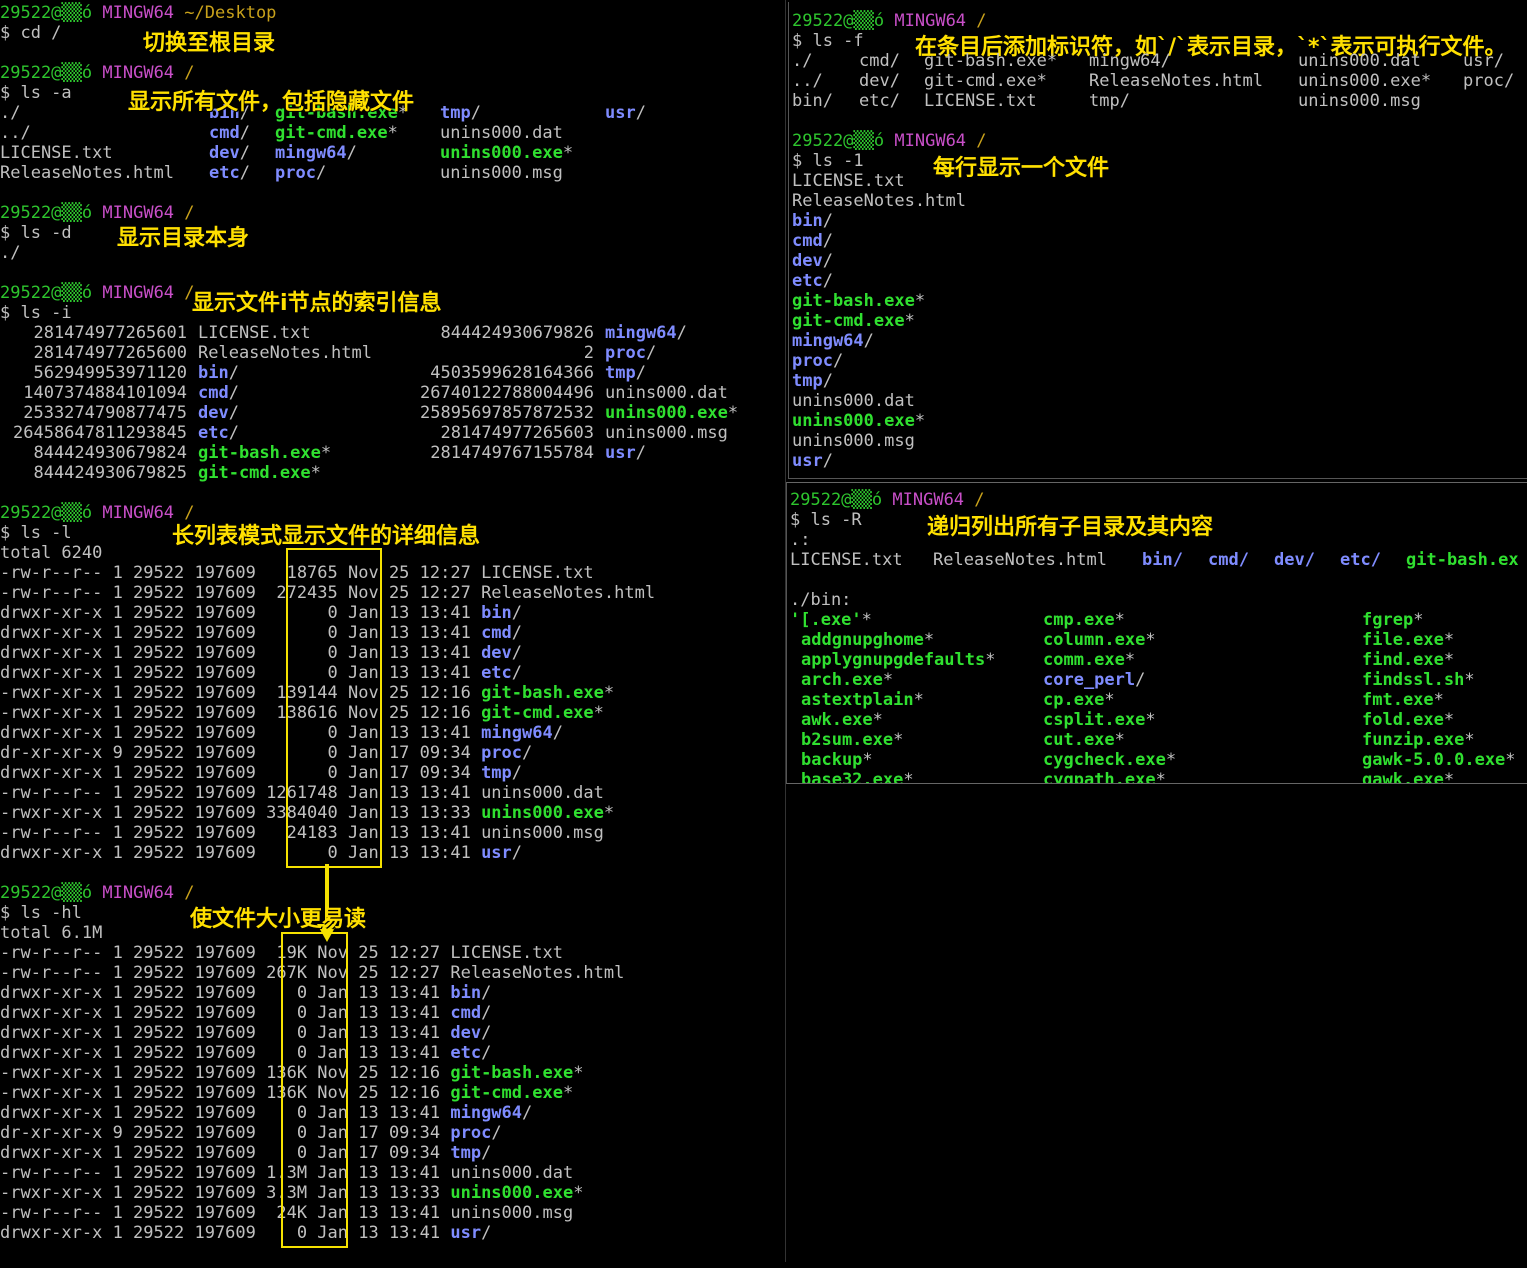 This screenshot has height=1268, width=1527. I want to click on ls-a-row: LICENSE.txt dev/mingw64/unins000.exe*, so click(392, 153).